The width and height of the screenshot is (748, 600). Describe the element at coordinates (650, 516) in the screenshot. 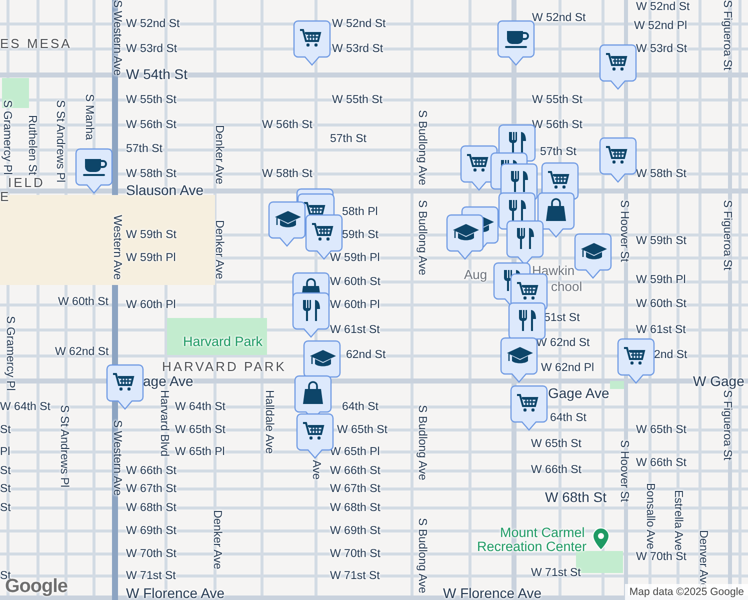

I see `street-label: Bonsallo Ave` at that location.